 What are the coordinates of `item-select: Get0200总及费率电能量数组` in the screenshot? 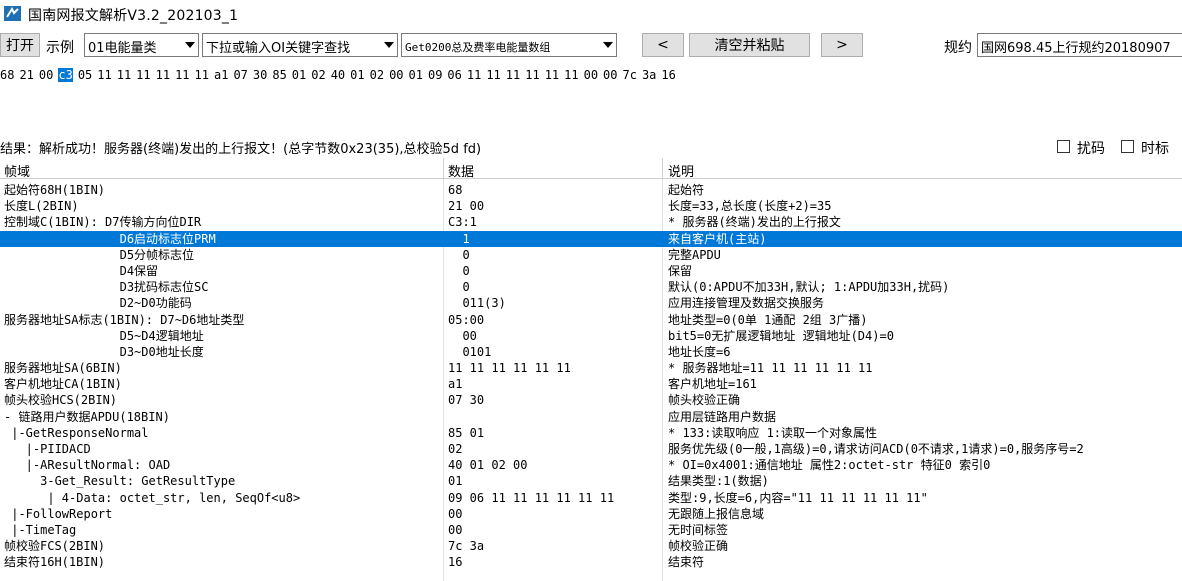 It's located at (509, 45).